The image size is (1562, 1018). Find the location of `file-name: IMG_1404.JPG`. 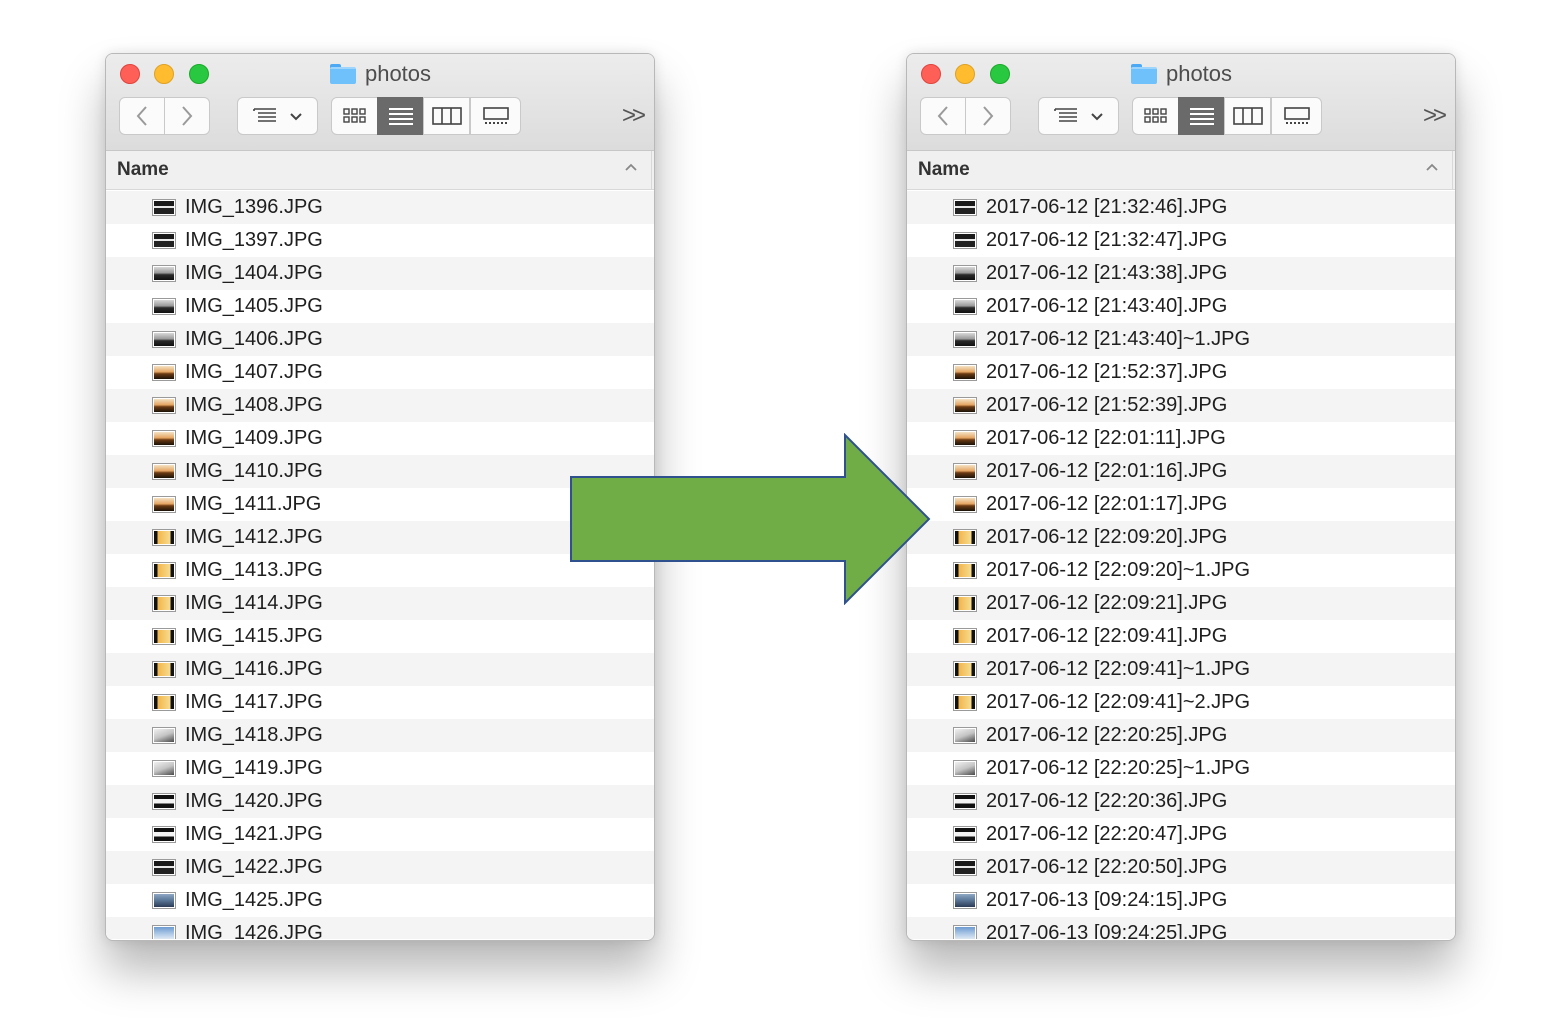

file-name: IMG_1404.JPG is located at coordinates (254, 273).